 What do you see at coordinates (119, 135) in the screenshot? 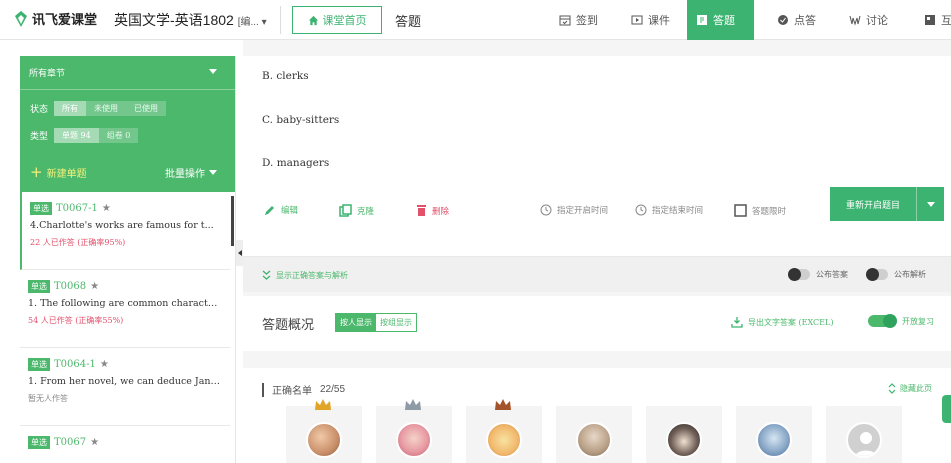
I see `type-paper: 组卷 0` at bounding box center [119, 135].